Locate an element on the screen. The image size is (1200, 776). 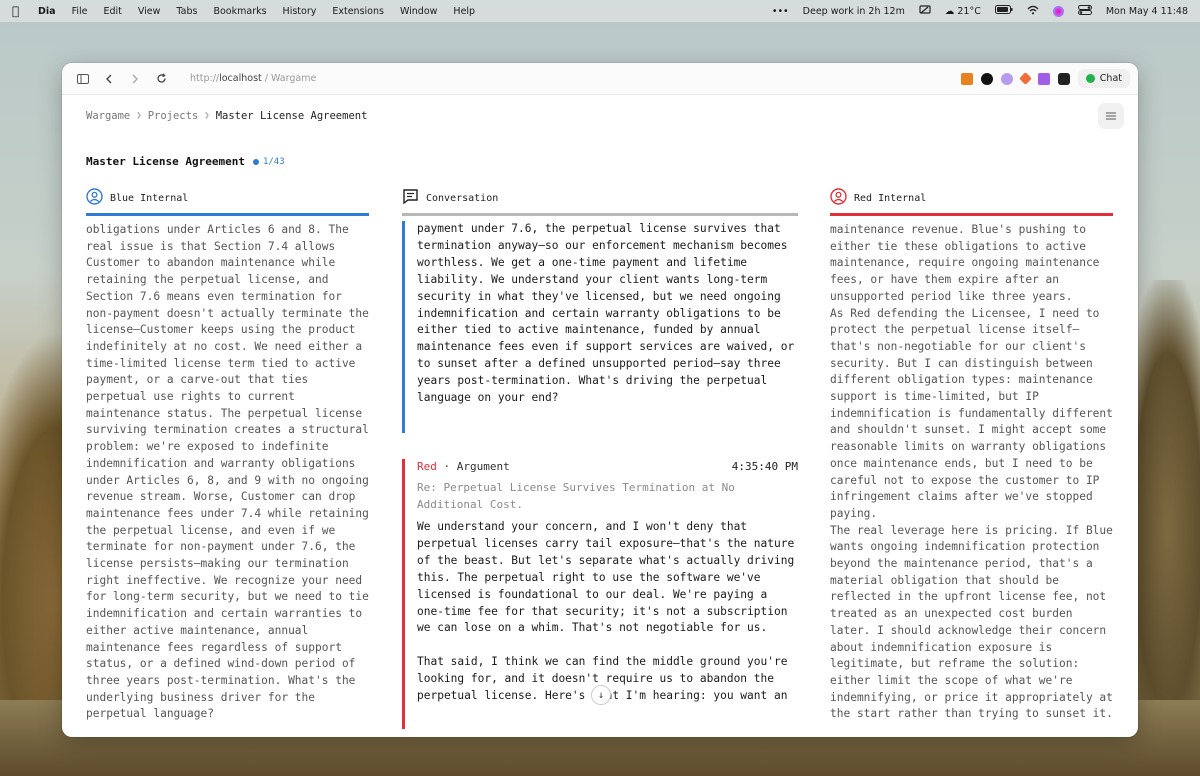
url-path: / Wargame is located at coordinates (289, 78).